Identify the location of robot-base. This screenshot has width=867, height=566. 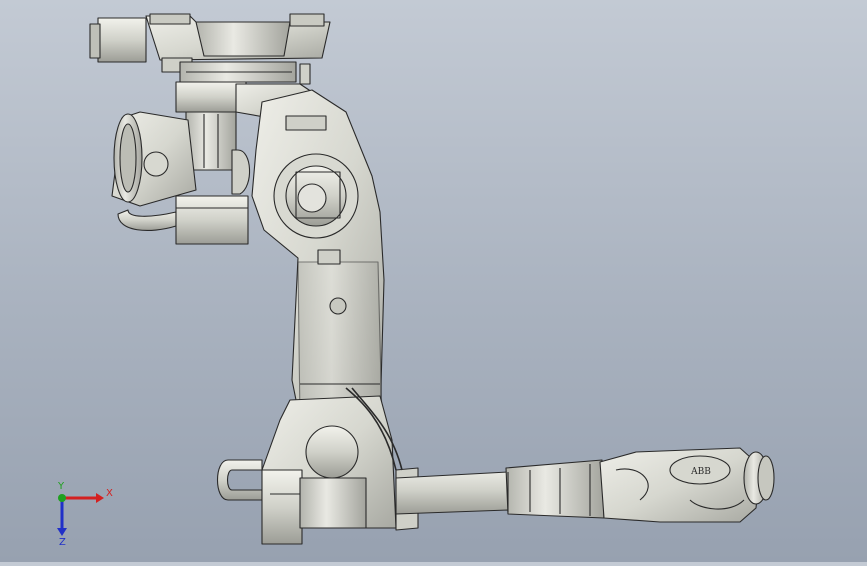
(210, 49).